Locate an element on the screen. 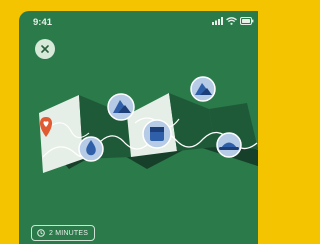 This screenshot has height=244, width=320. close-button is located at coordinates (45, 49).